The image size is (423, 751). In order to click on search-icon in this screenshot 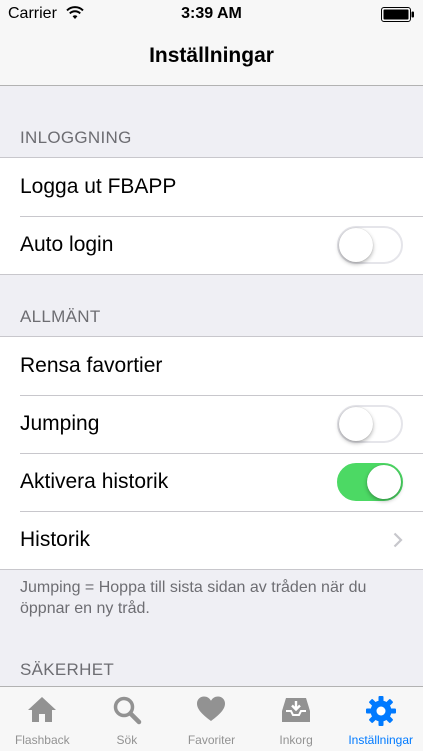, I will do `click(127, 710)`.